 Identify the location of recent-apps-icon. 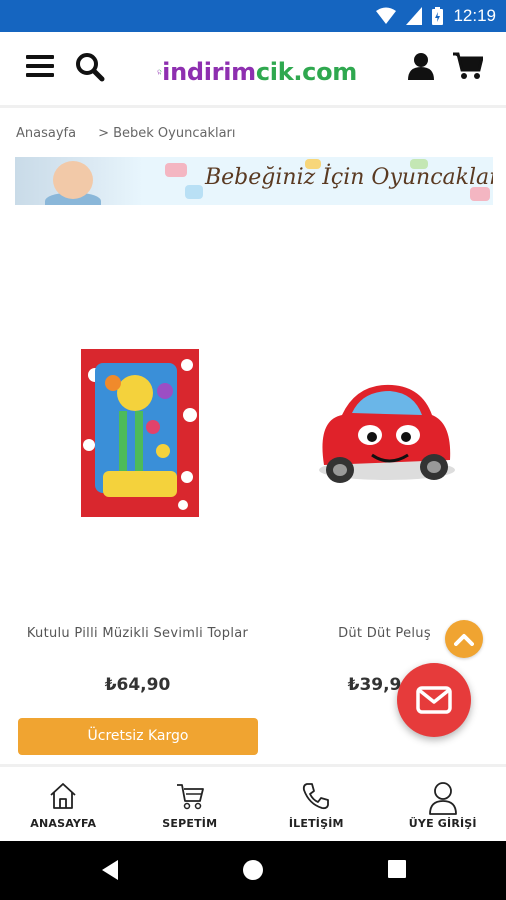
(397, 869).